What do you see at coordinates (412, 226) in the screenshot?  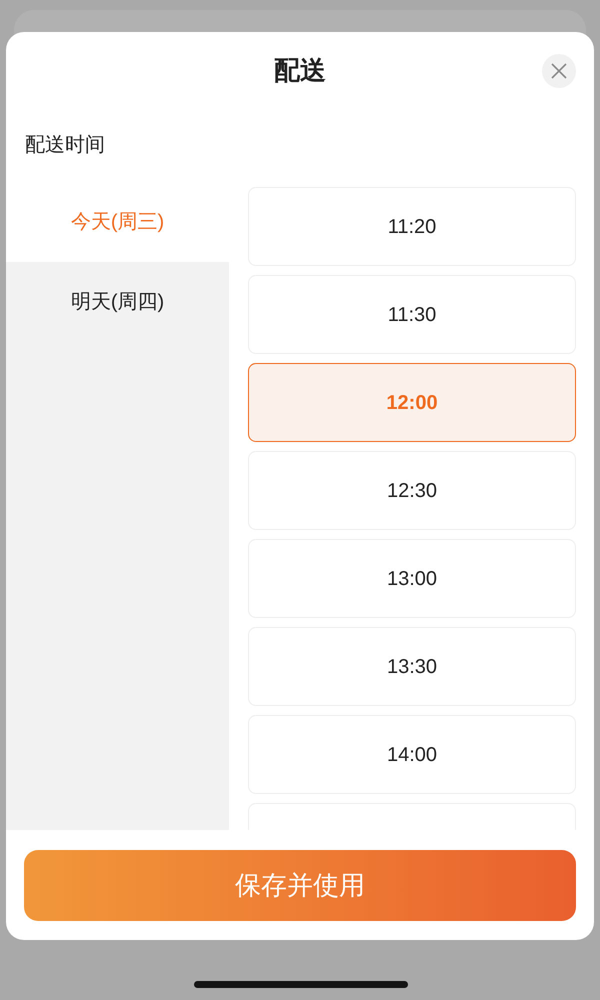 I see `time-slot: 11:20` at bounding box center [412, 226].